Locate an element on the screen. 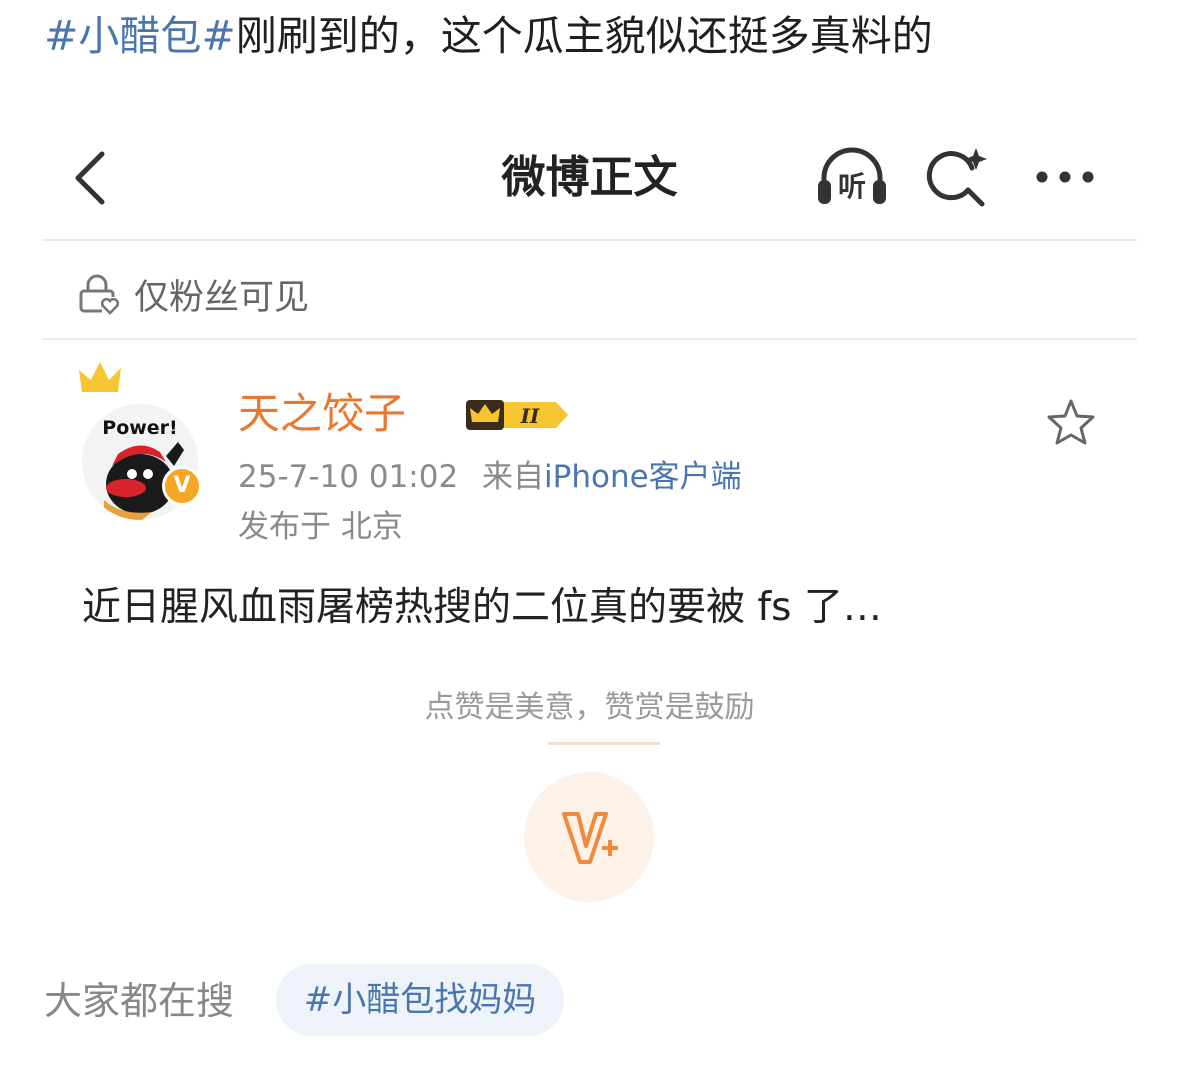 The width and height of the screenshot is (1179, 1084). trending-label: 大家都在搜 is located at coordinates (139, 1001).